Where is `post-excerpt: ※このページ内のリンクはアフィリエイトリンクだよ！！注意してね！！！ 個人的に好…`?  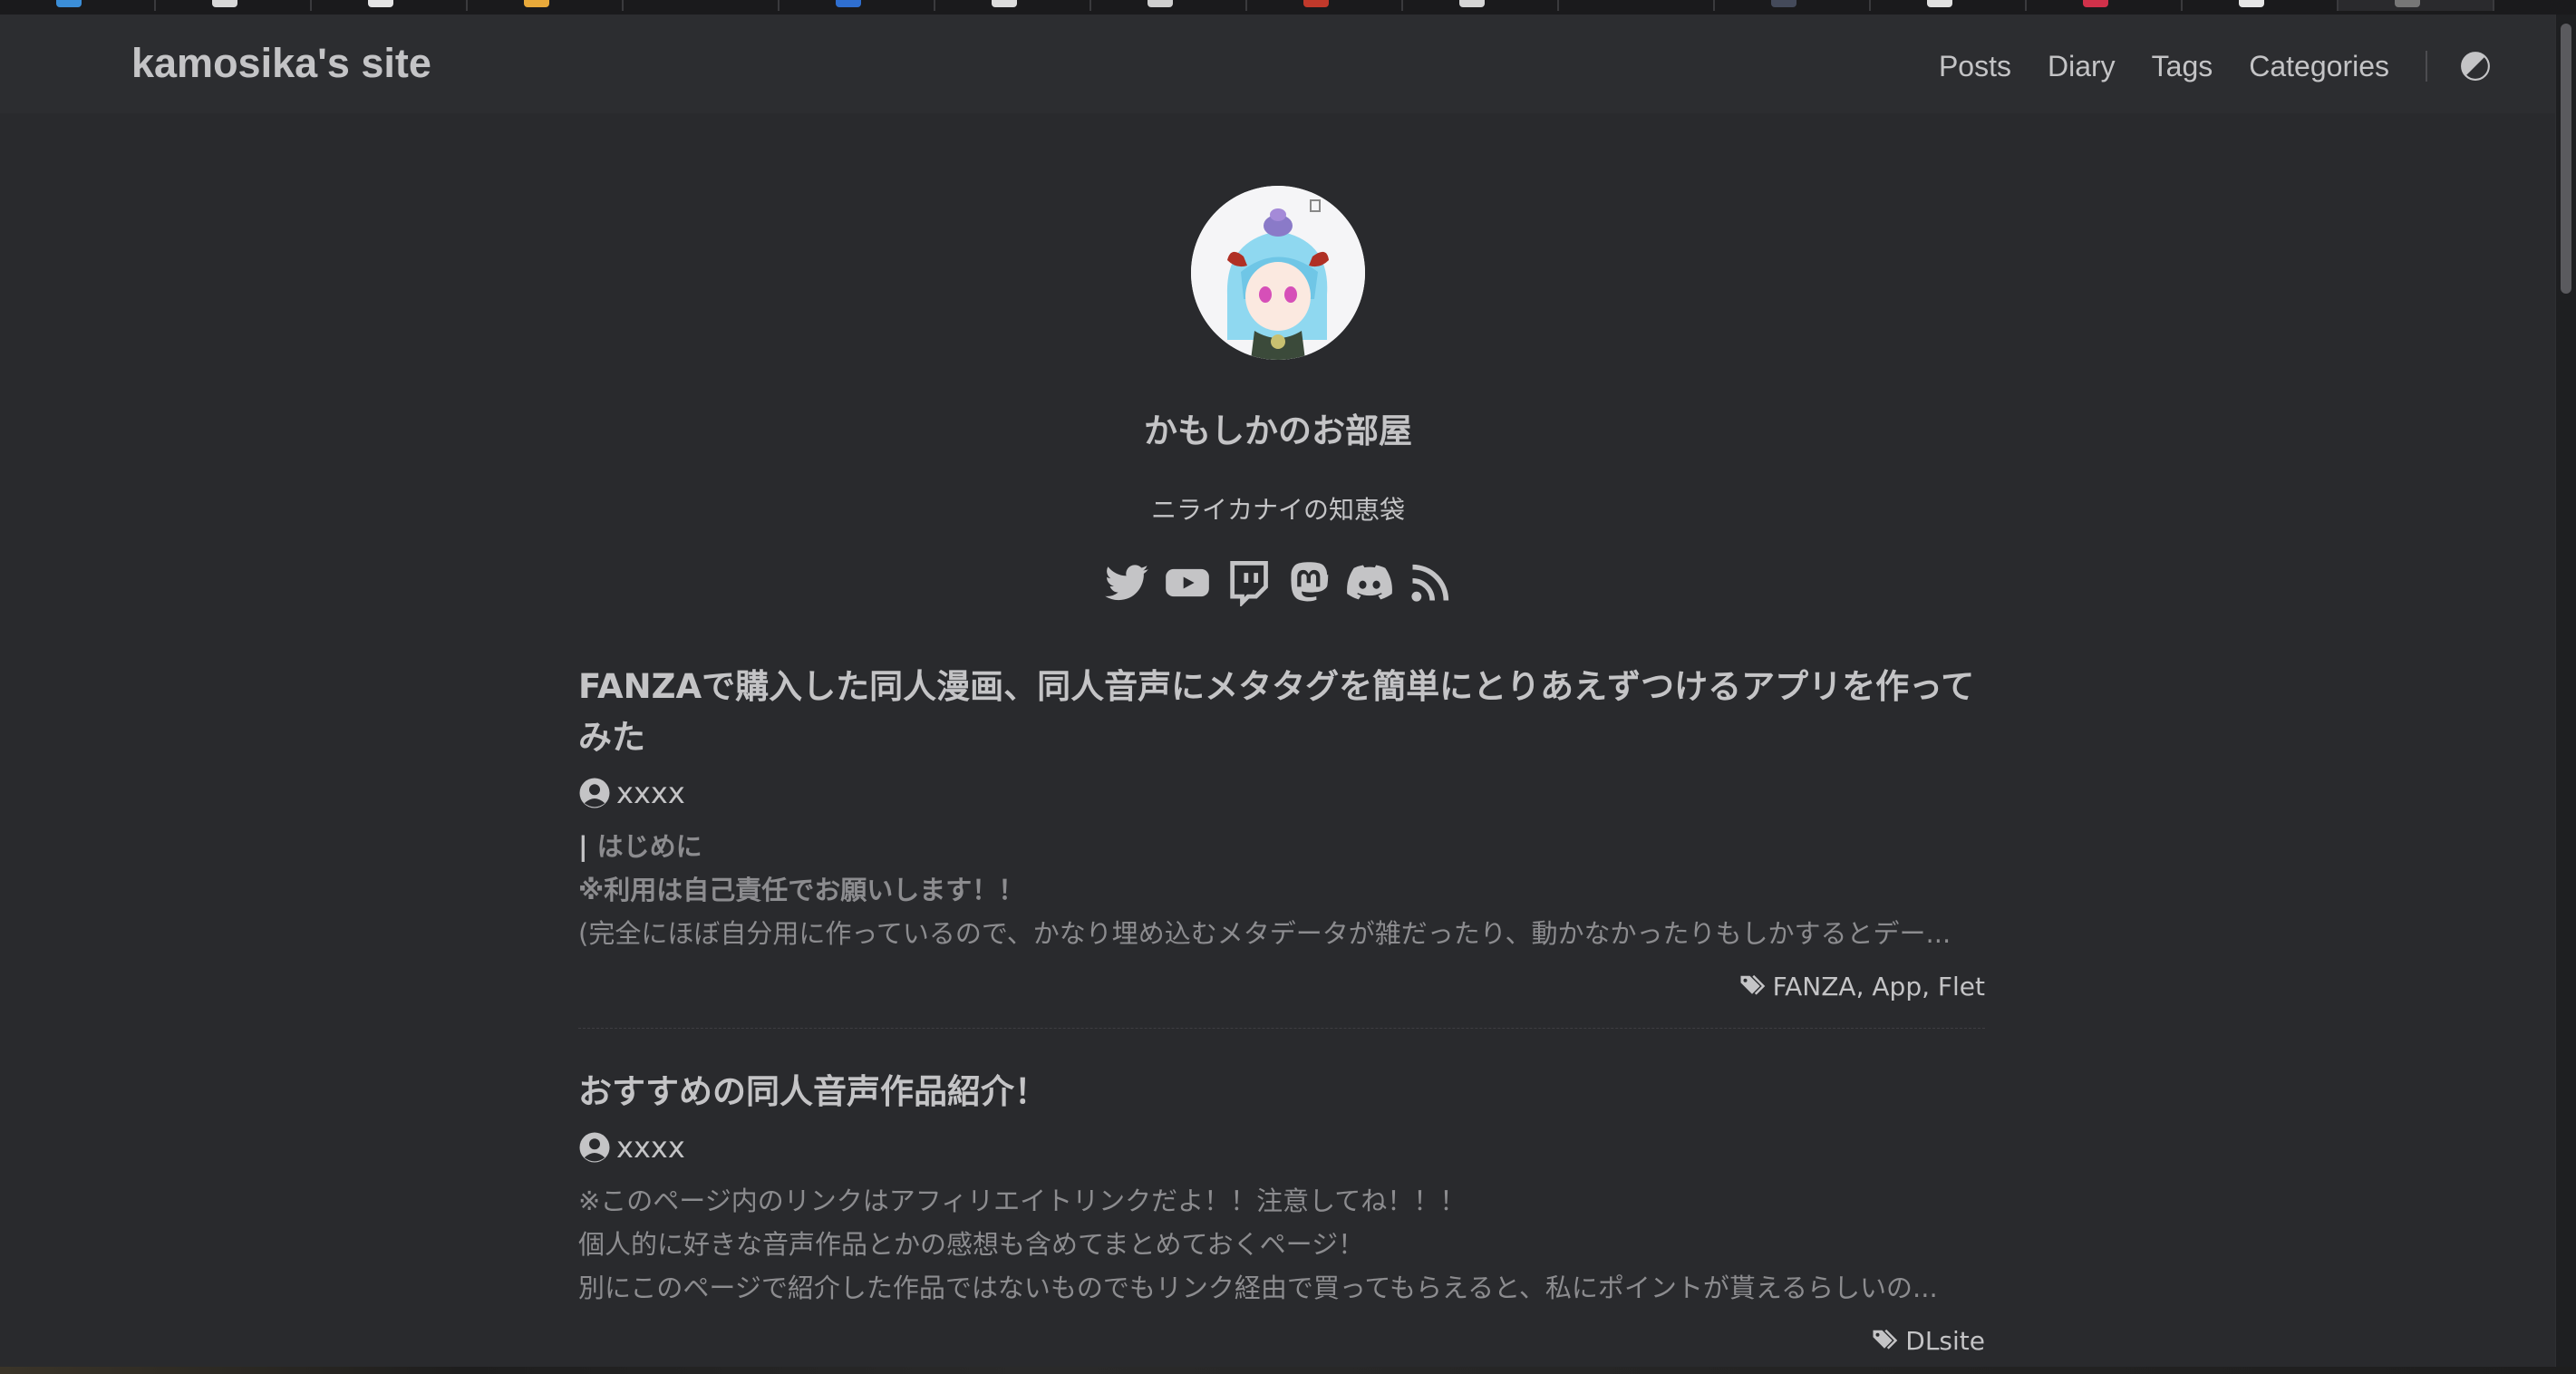 post-excerpt: ※このページ内のリンクはアフィリエイトリンクだよ！！注意してね！！！ 個人的に好… is located at coordinates (1281, 1244).